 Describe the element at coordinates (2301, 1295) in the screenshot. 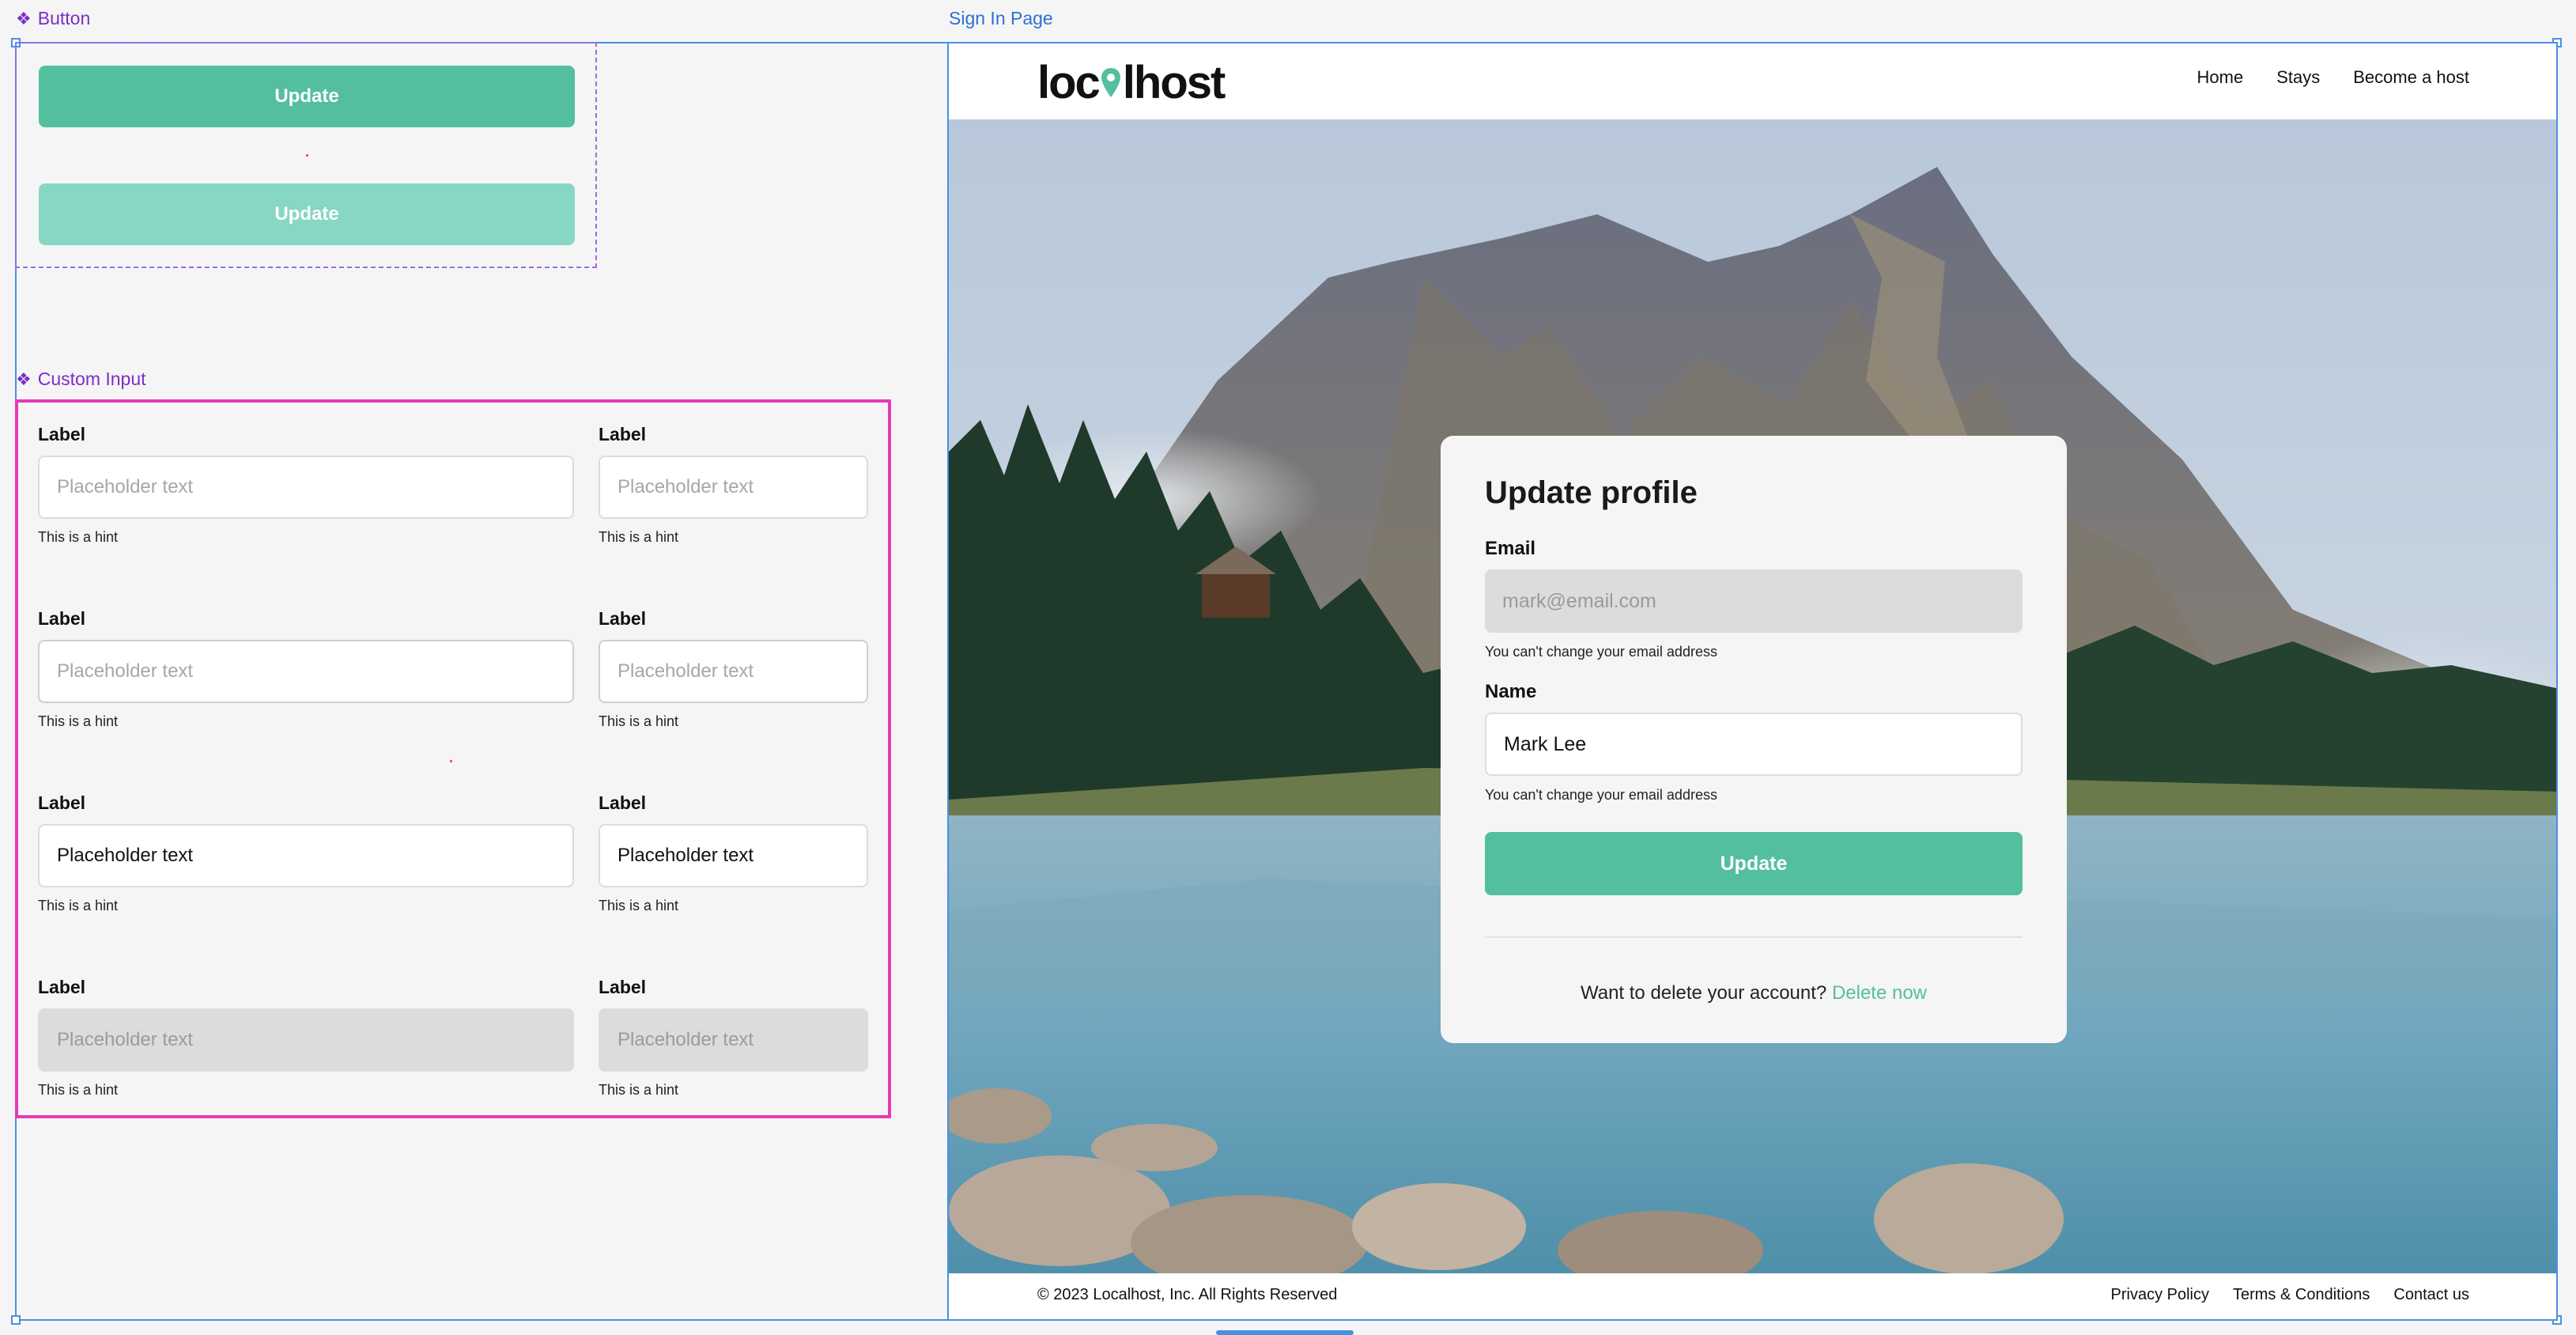

I see `terms-link: Terms & Conditions` at that location.